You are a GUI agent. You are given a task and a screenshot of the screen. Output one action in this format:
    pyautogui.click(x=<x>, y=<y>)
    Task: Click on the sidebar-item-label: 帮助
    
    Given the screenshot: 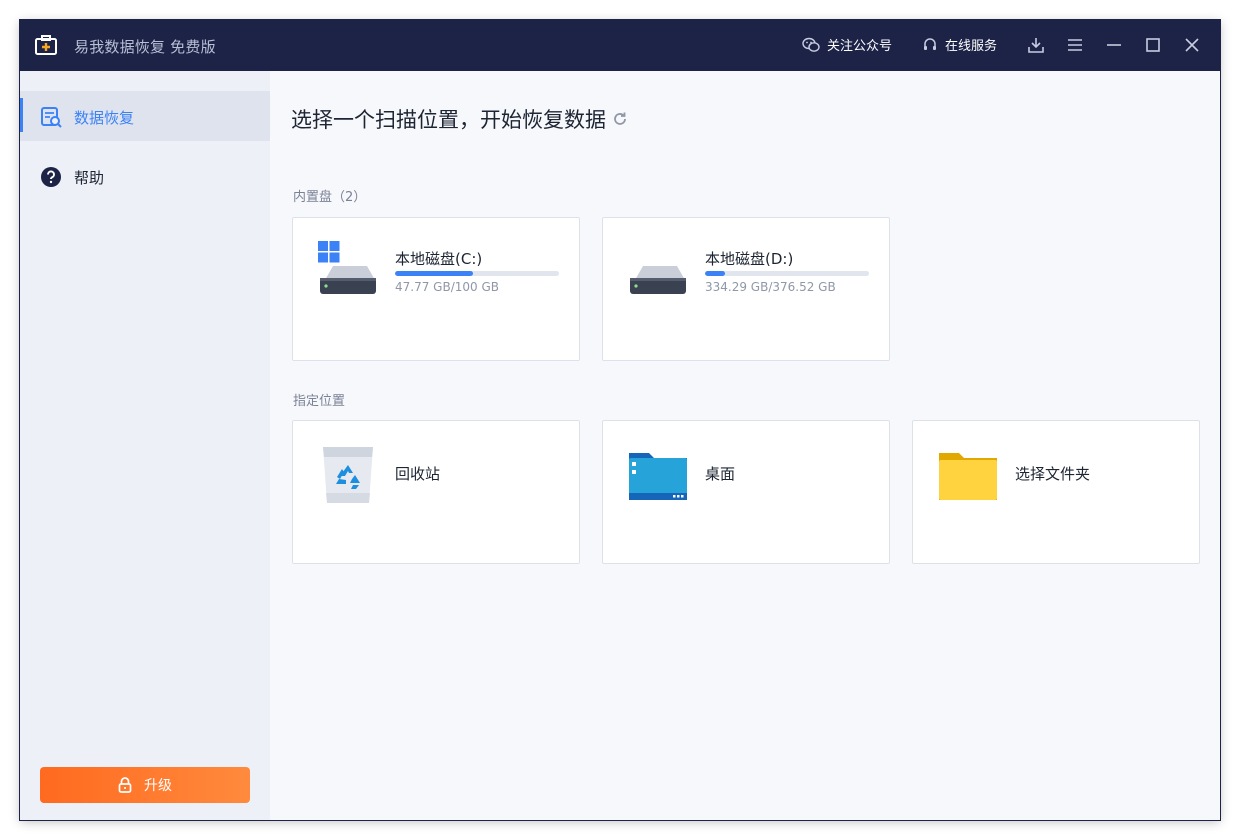 What is the action you would take?
    pyautogui.click(x=89, y=178)
    